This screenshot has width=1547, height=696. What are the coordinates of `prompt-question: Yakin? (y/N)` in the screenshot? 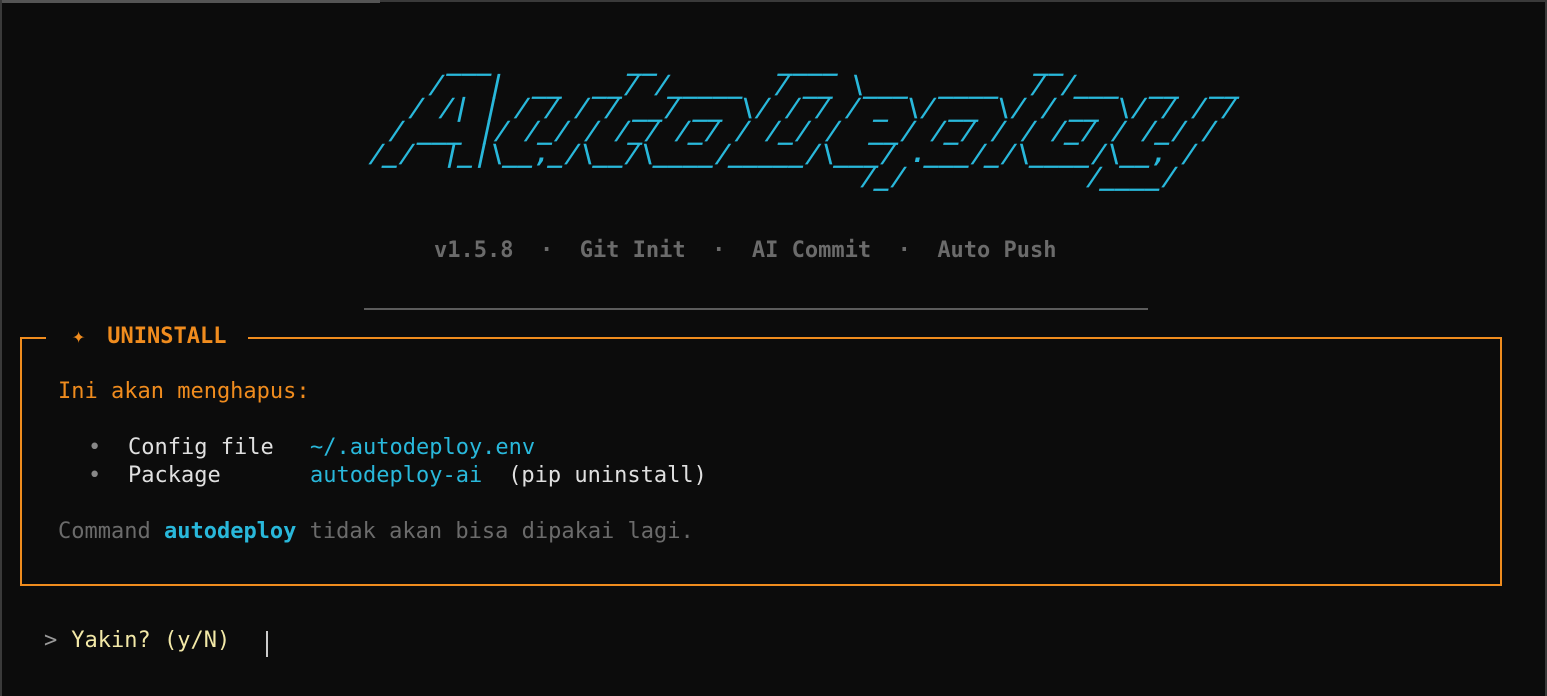 It's located at (151, 640).